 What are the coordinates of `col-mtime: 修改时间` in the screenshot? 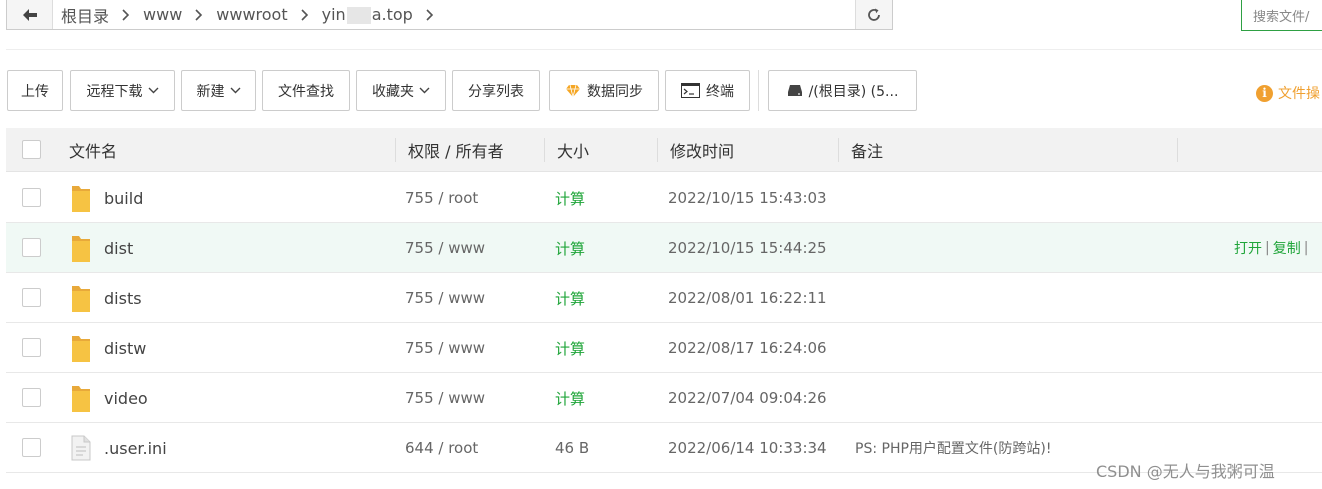 It's located at (702, 150).